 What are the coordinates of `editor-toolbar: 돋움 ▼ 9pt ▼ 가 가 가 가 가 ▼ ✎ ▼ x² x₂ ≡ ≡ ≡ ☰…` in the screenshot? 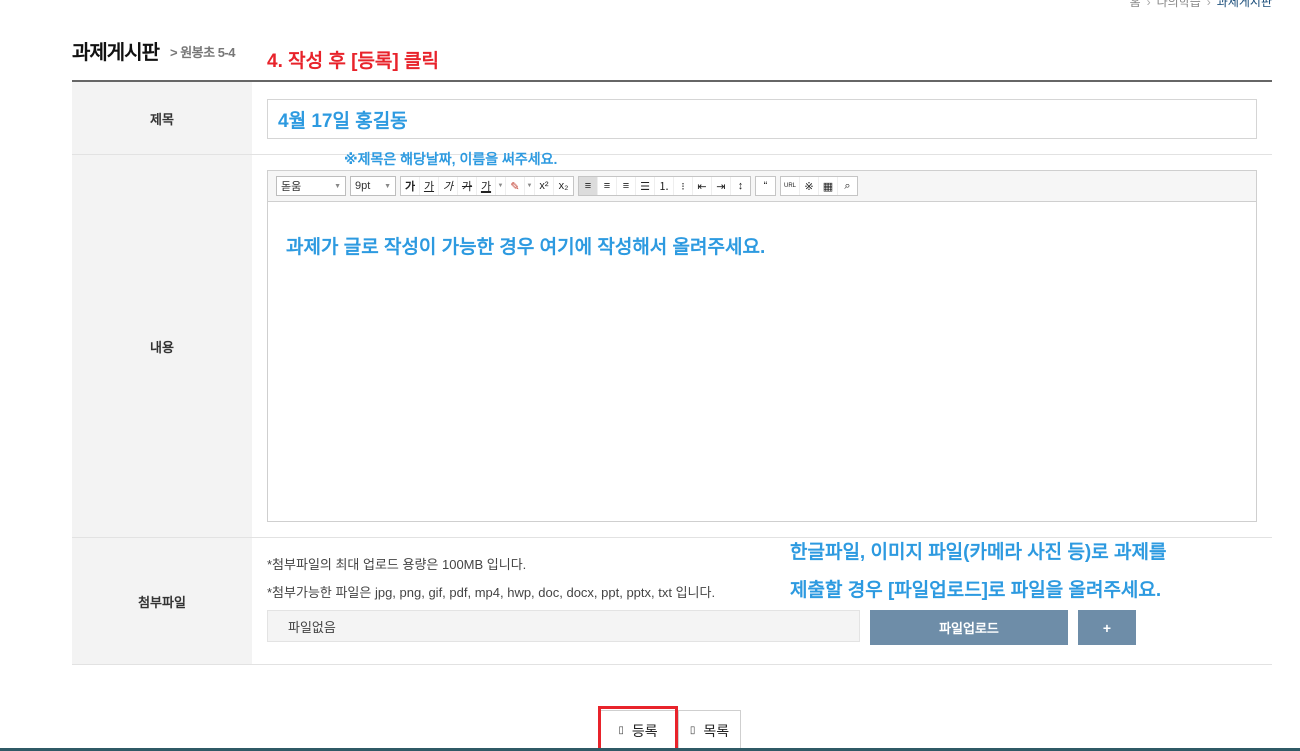 It's located at (762, 186).